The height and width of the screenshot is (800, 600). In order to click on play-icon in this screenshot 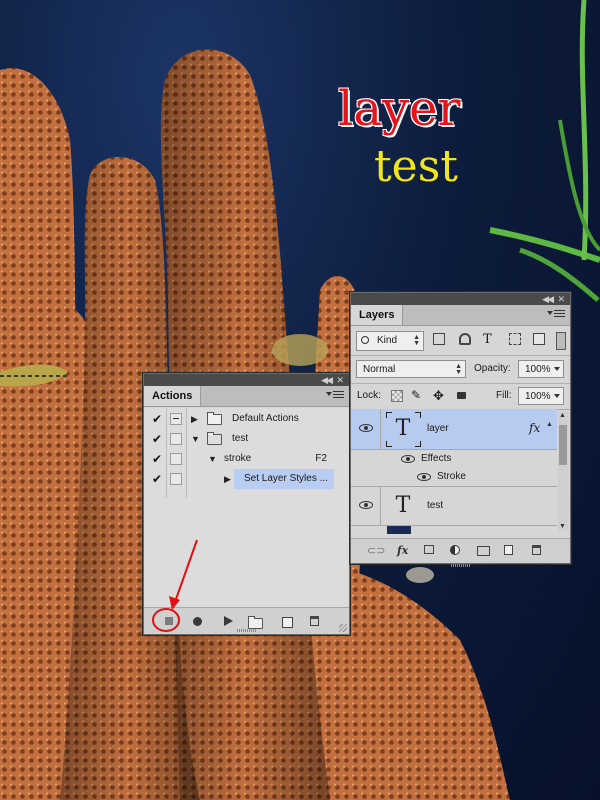, I will do `click(227, 621)`.